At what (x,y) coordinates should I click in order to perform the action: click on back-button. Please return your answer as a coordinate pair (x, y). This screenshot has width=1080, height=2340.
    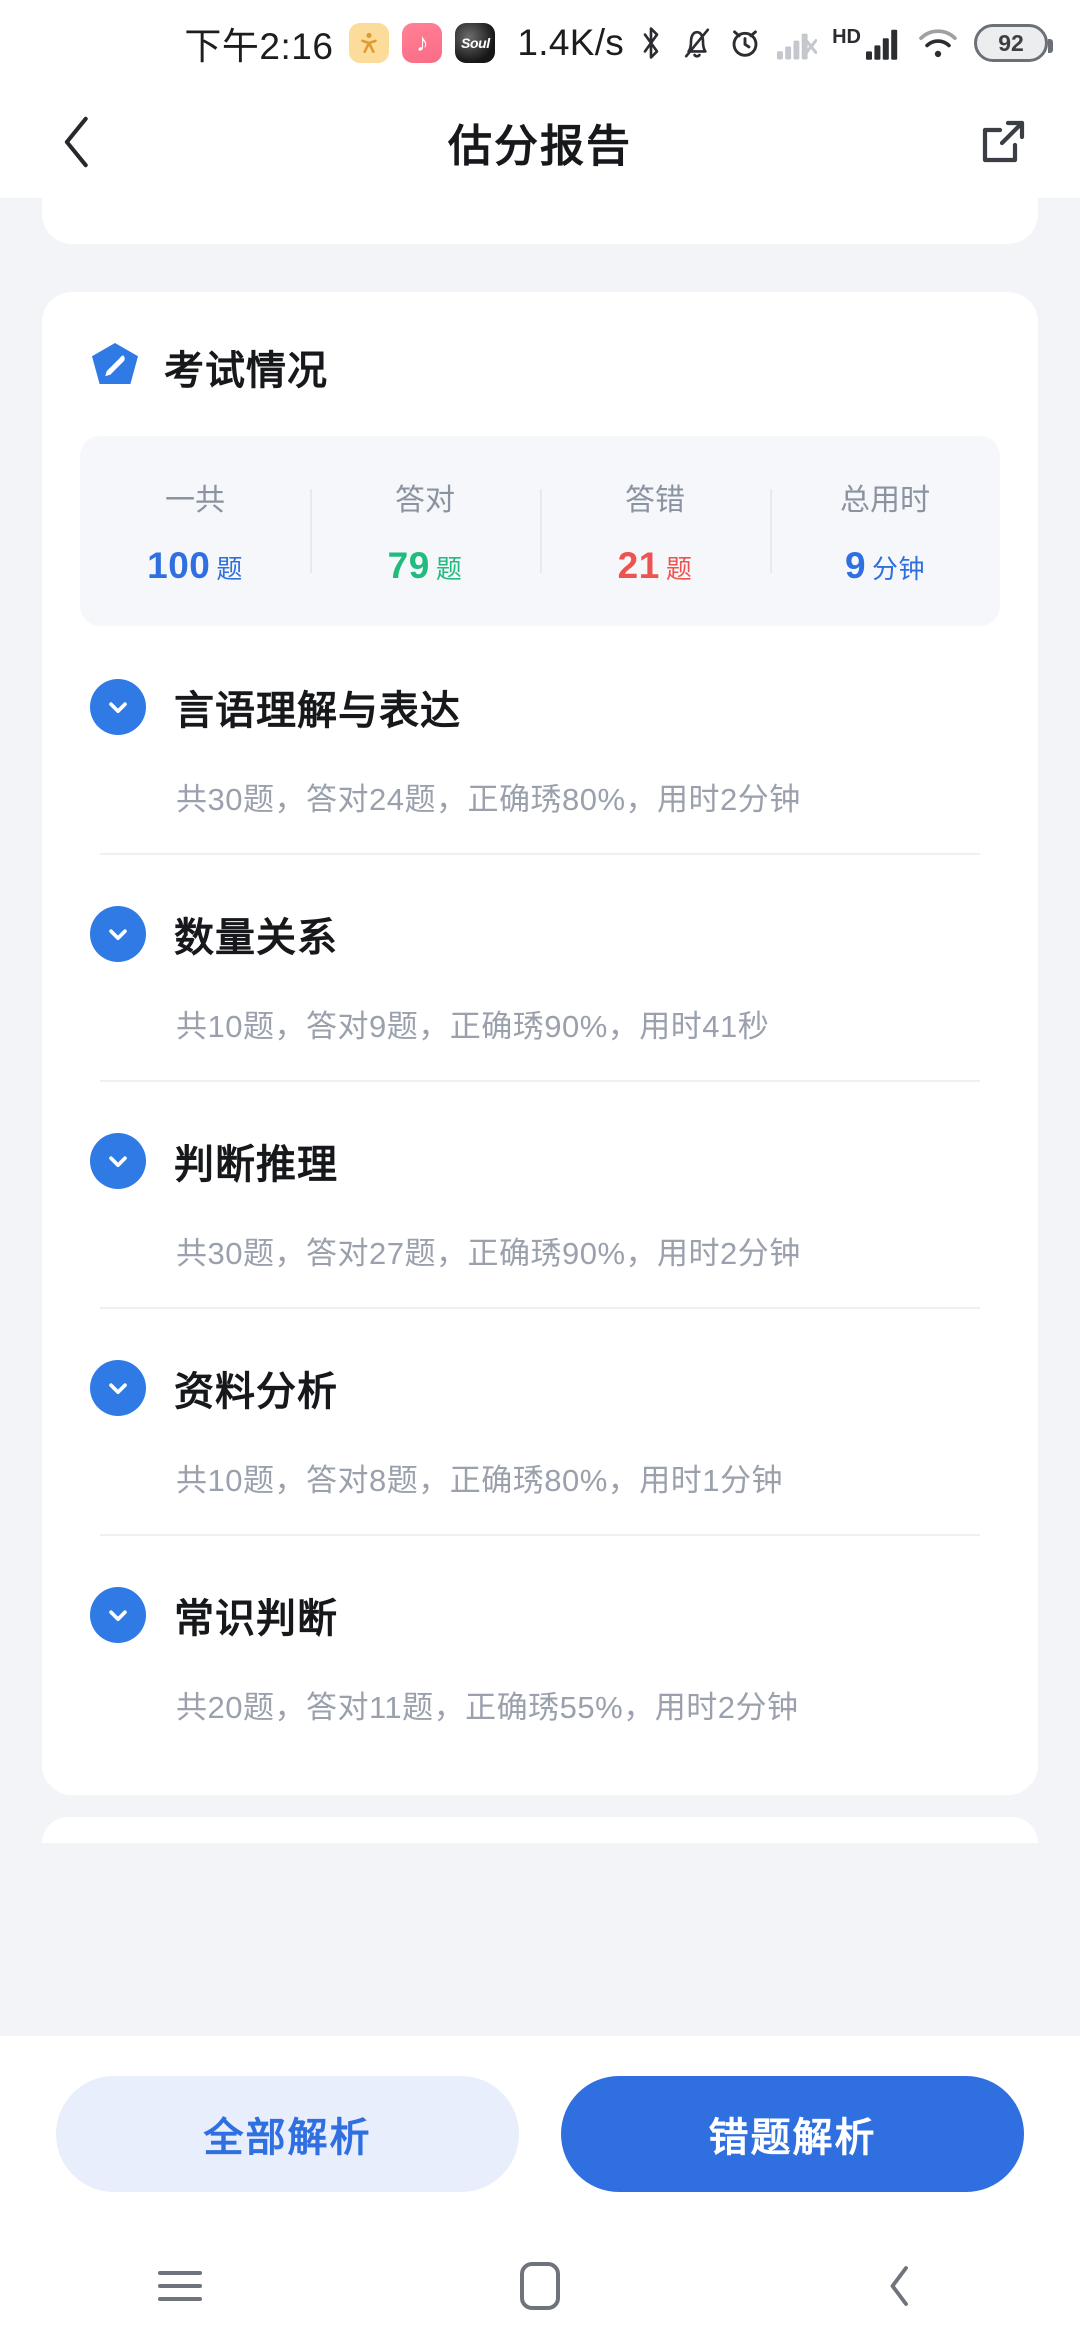
    Looking at the image, I should click on (77, 142).